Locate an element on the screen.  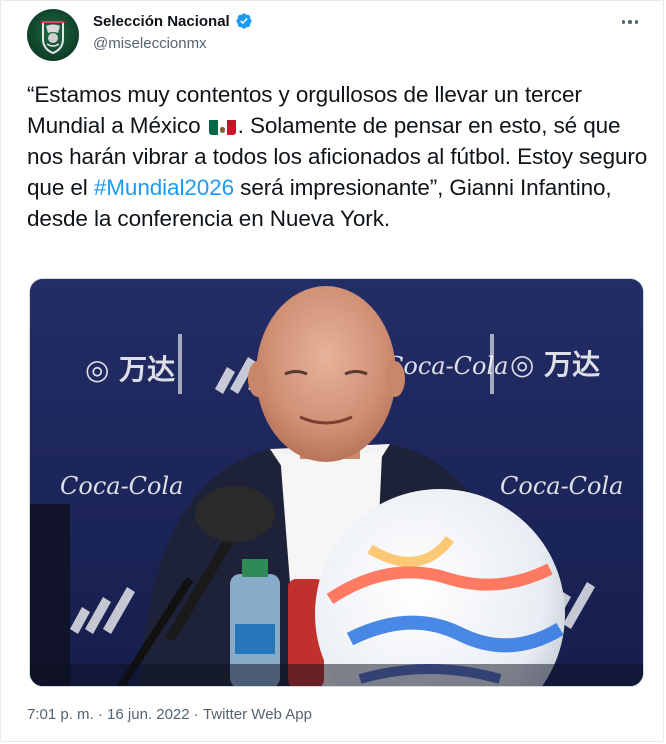
tweet-source: Twitter Web App is located at coordinates (257, 714).